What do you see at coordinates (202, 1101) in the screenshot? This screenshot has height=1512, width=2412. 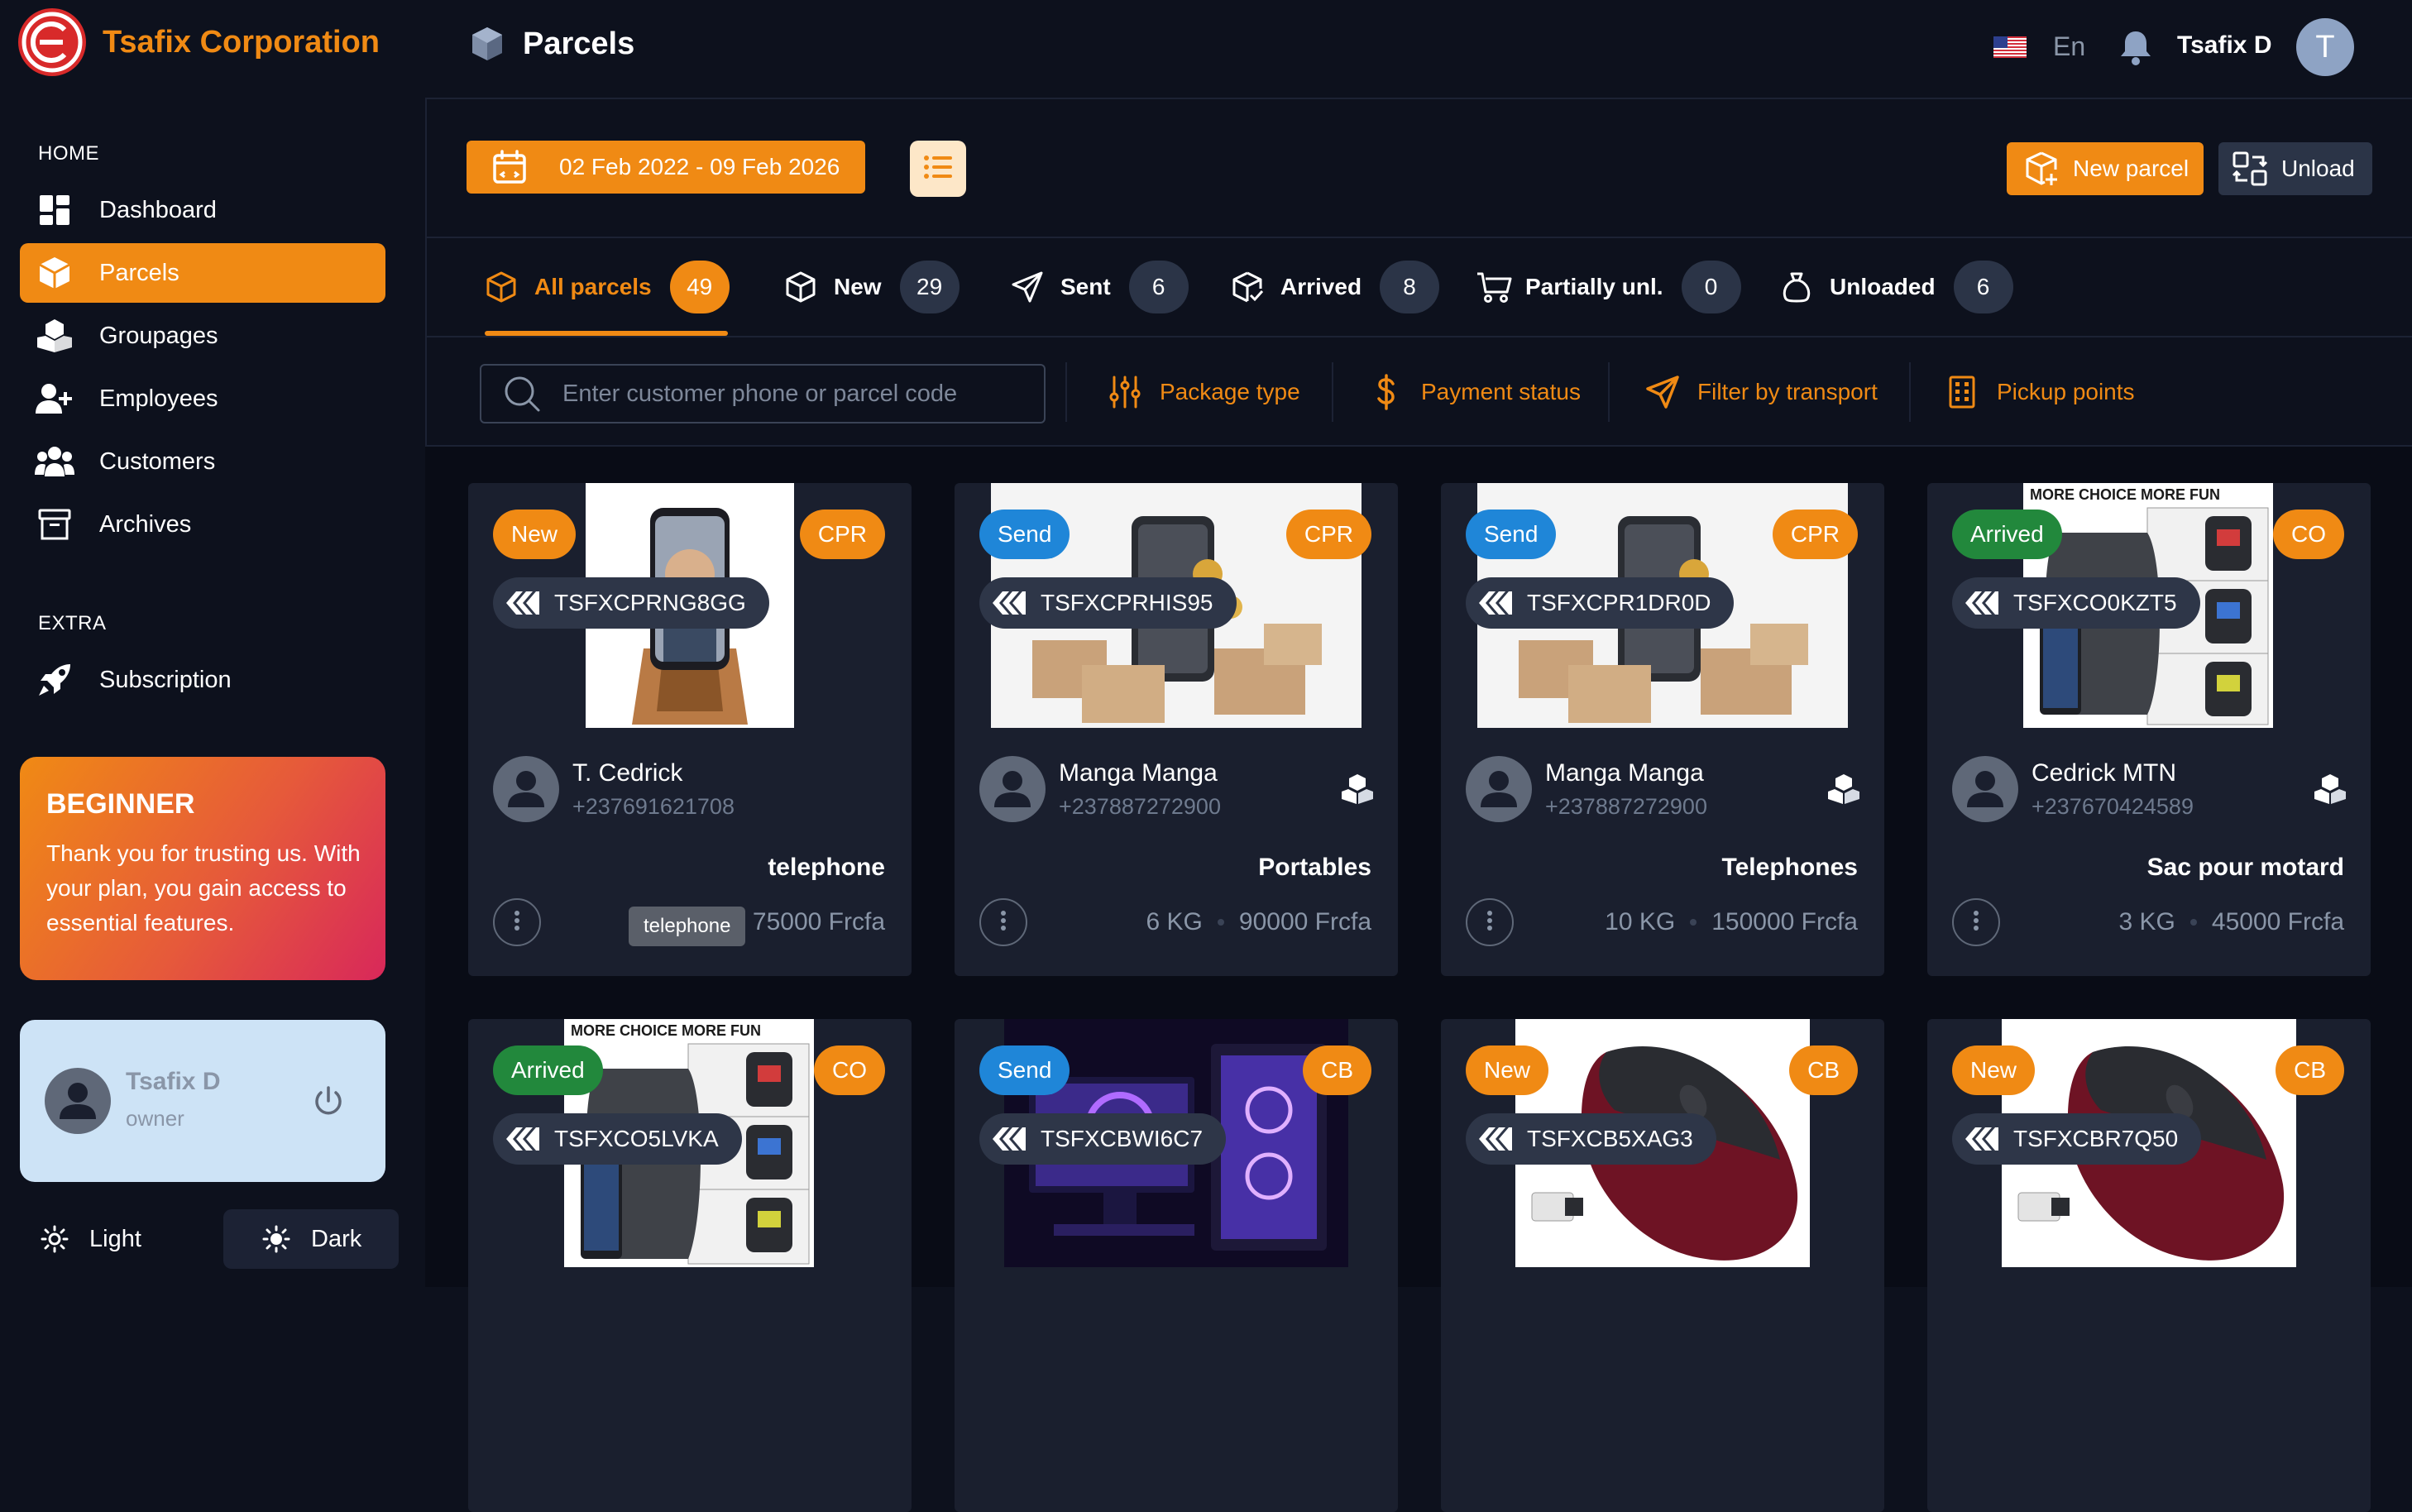 I see `user-card: Tsafix D owner` at bounding box center [202, 1101].